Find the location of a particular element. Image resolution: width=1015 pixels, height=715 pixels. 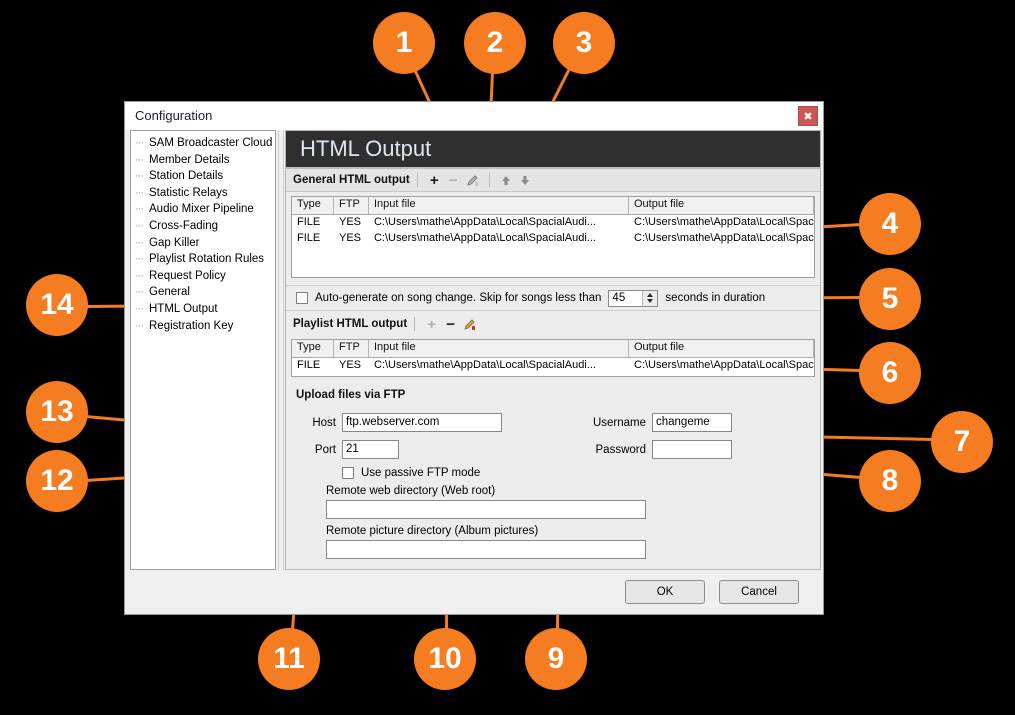

sidebar-item-cross-fading: ··· Cross-Fading is located at coordinates (204, 226).